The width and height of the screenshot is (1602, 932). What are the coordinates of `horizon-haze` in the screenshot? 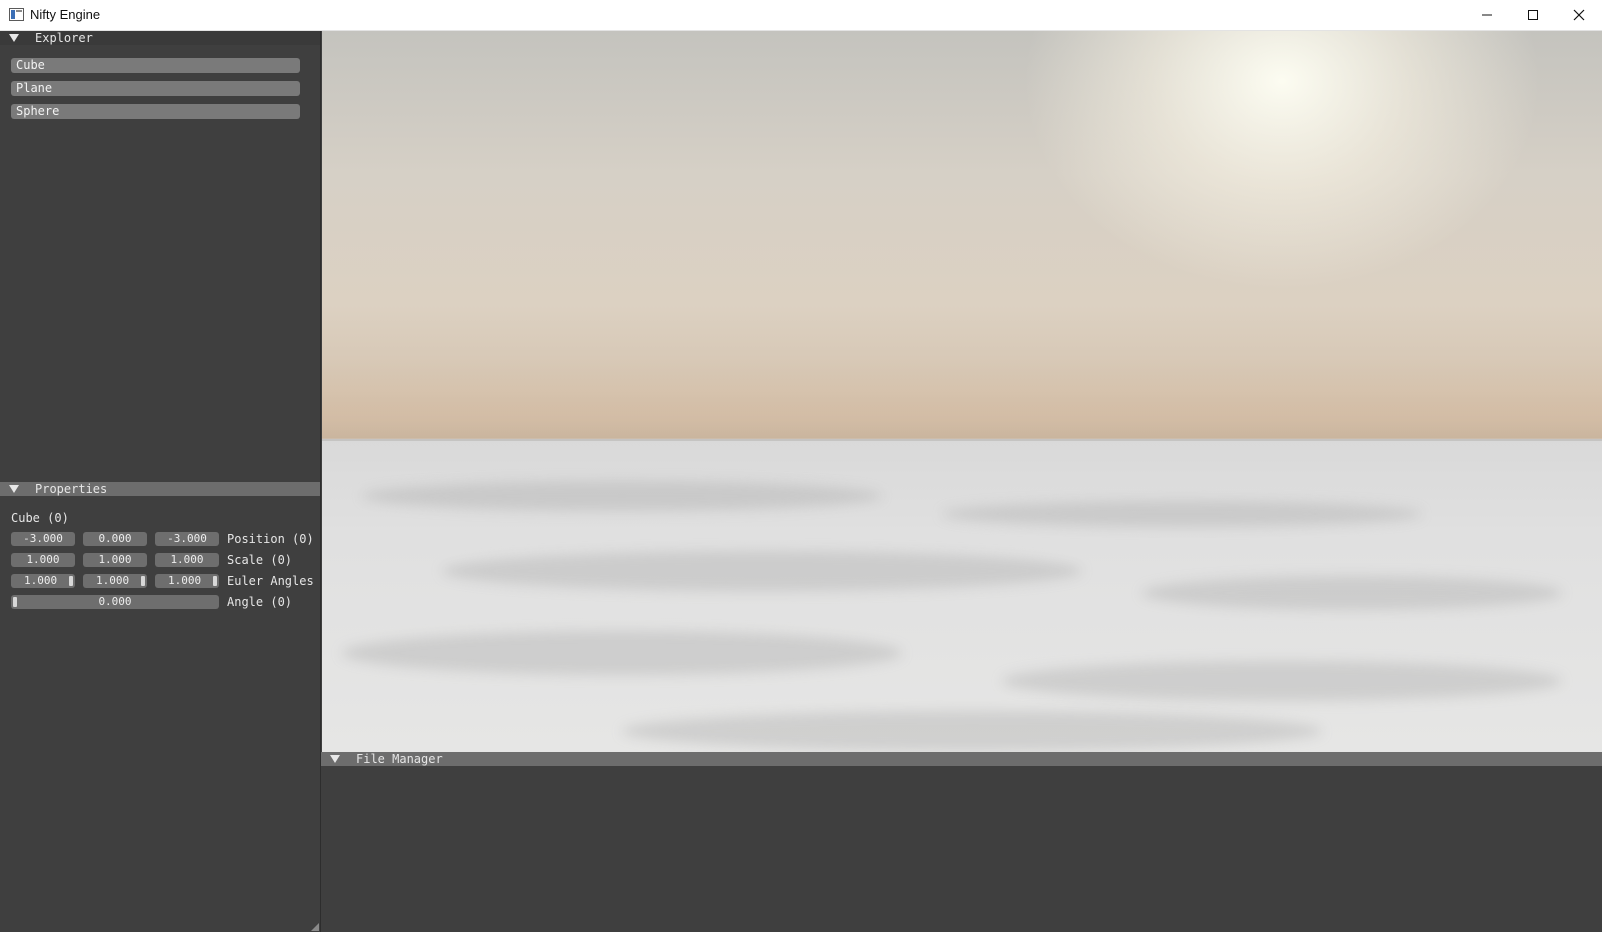 It's located at (962, 401).